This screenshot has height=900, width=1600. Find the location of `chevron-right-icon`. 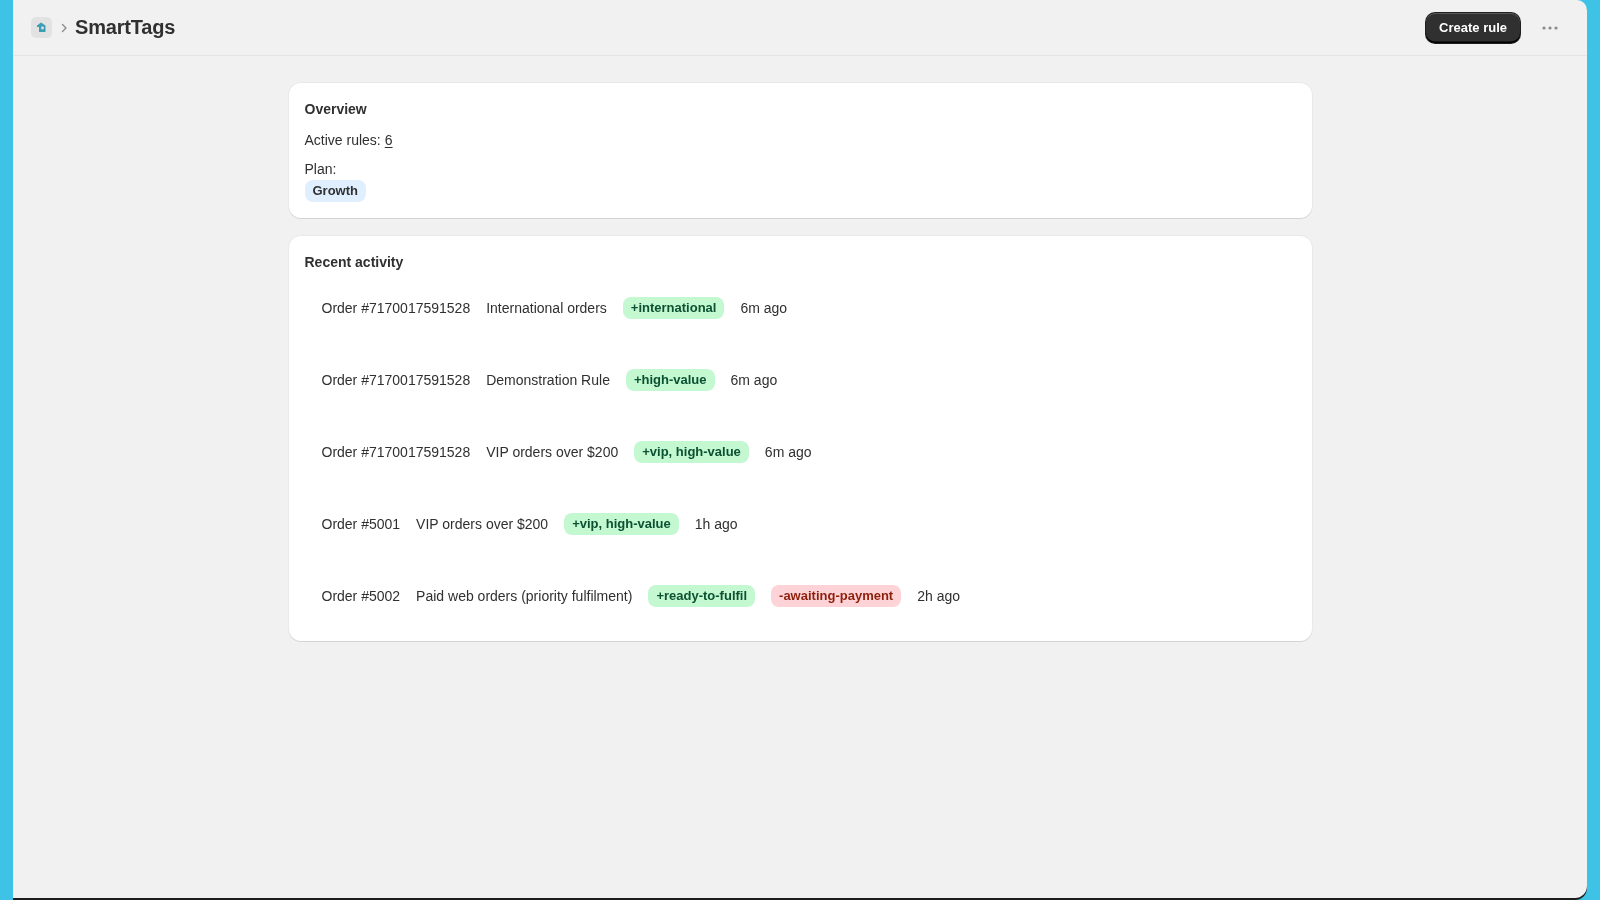

chevron-right-icon is located at coordinates (64, 27).